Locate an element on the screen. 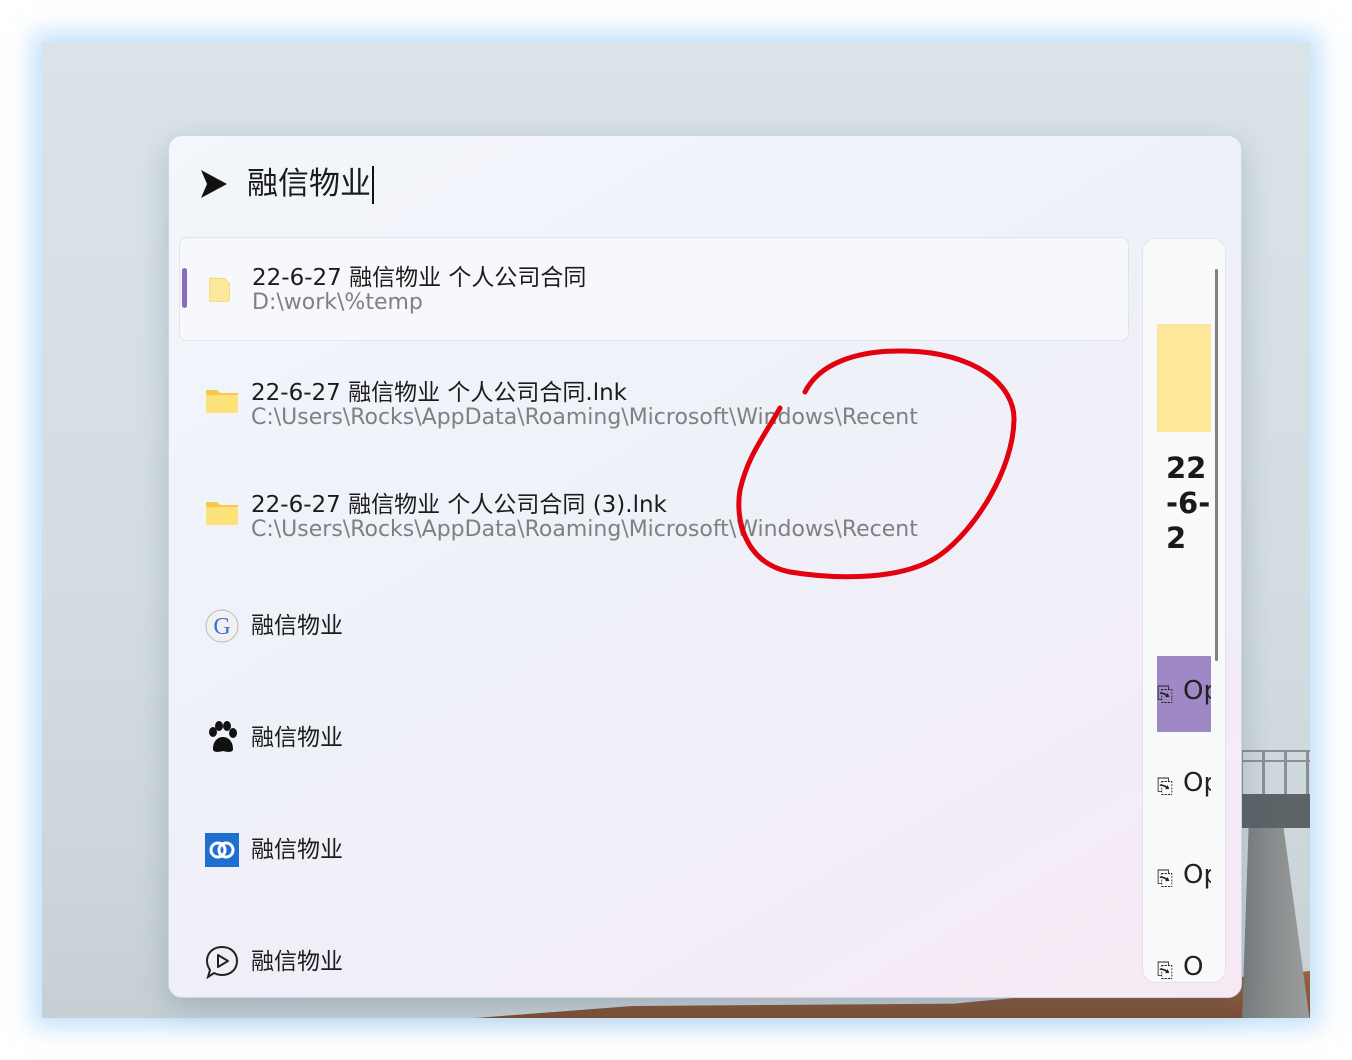  svg-text: G is located at coordinates (221, 627).